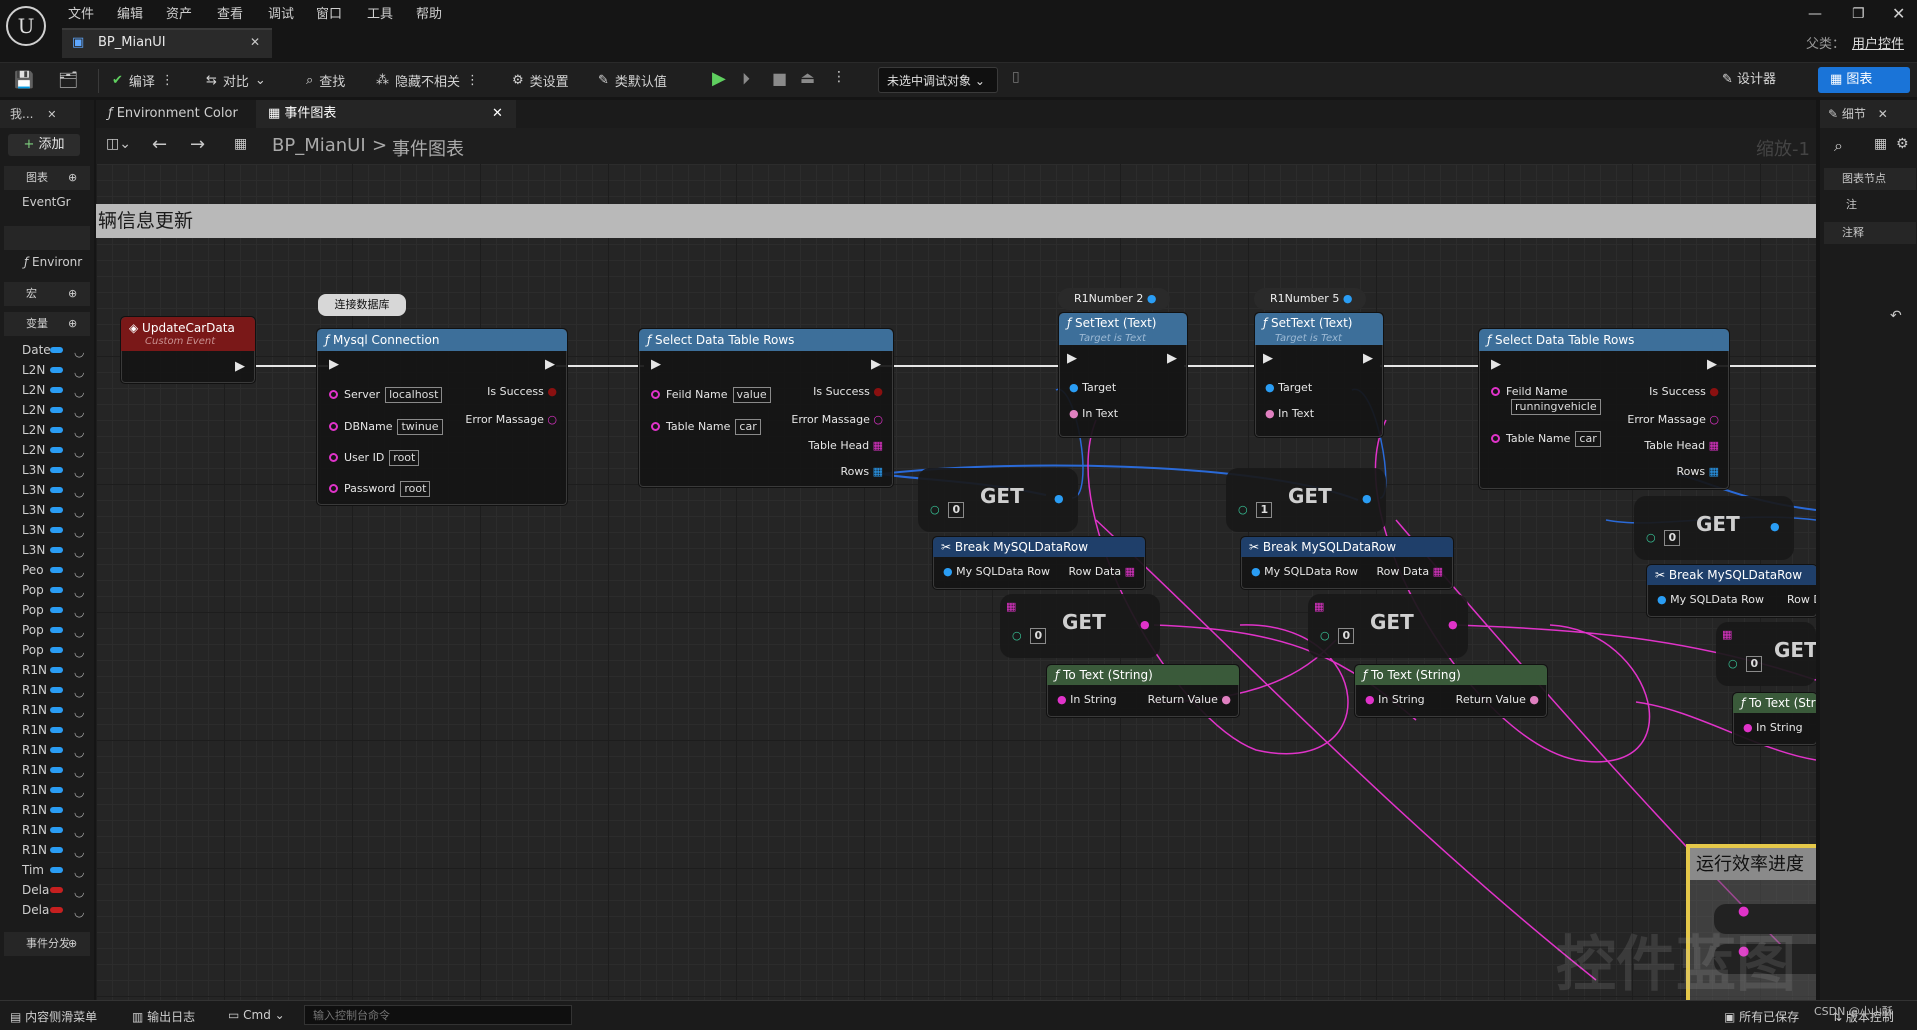 This screenshot has width=1917, height=1030. I want to click on index-pin: ○ 1, so click(1255, 510).